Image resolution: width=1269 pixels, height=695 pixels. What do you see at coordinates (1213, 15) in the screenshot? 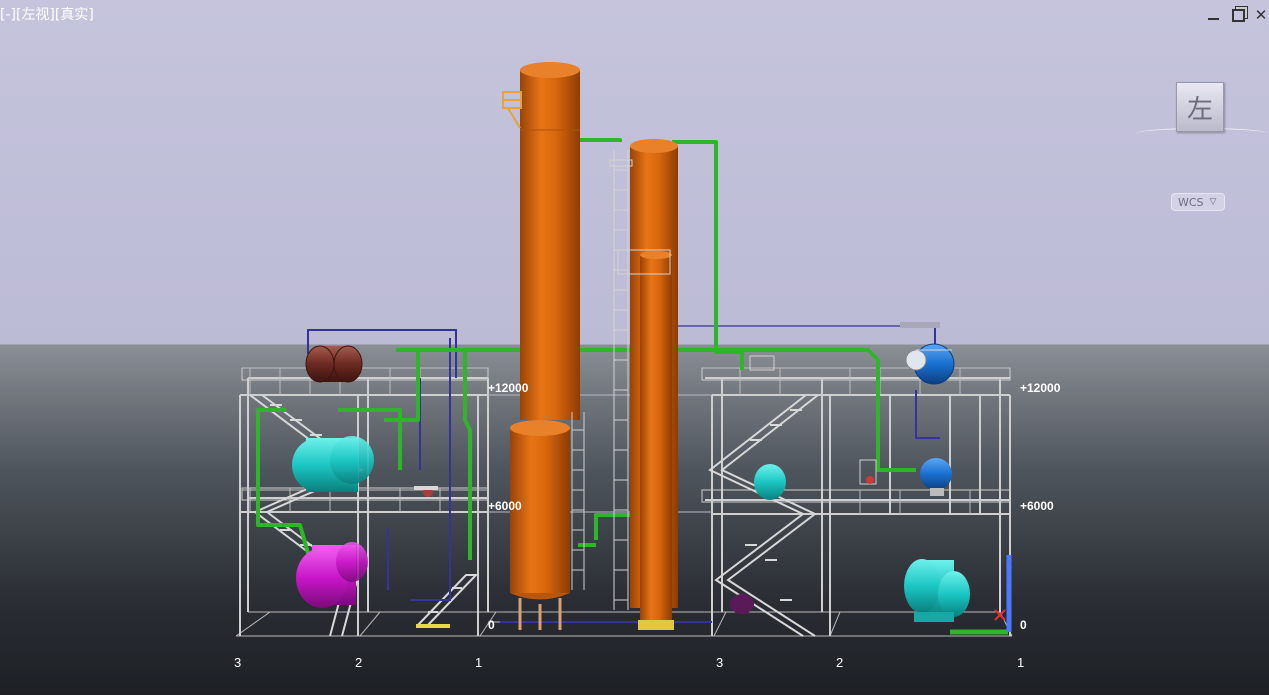
I see `minimize-button` at bounding box center [1213, 15].